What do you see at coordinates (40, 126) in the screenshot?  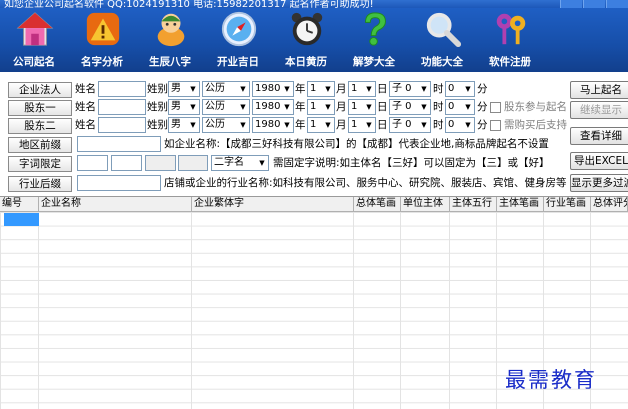 I see `shareholder-2-label: 股东二` at bounding box center [40, 126].